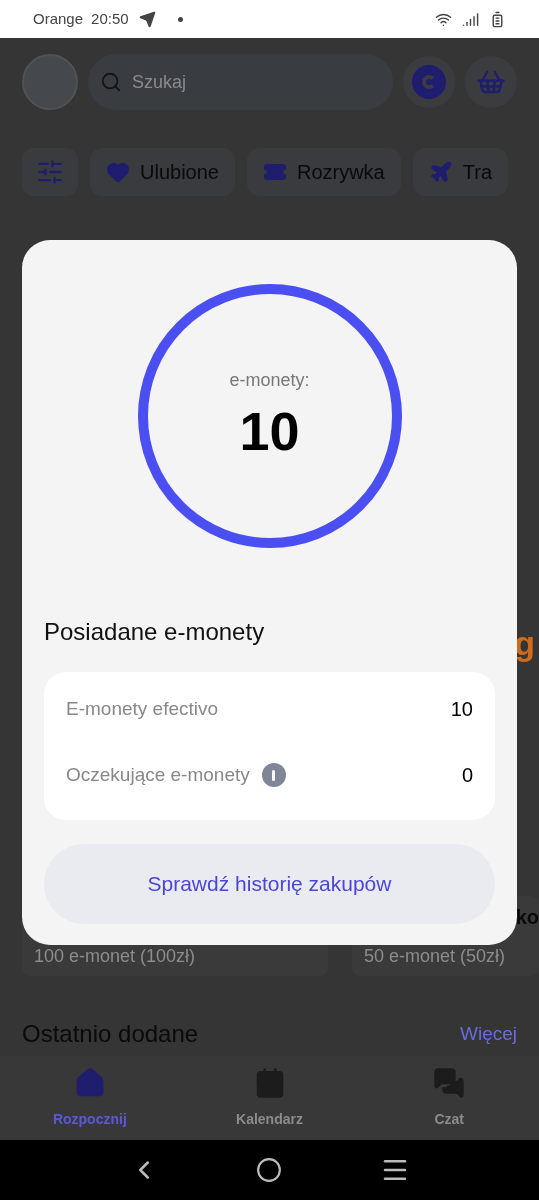  What do you see at coordinates (488, 1034) in the screenshot?
I see `more-link: Więcej` at bounding box center [488, 1034].